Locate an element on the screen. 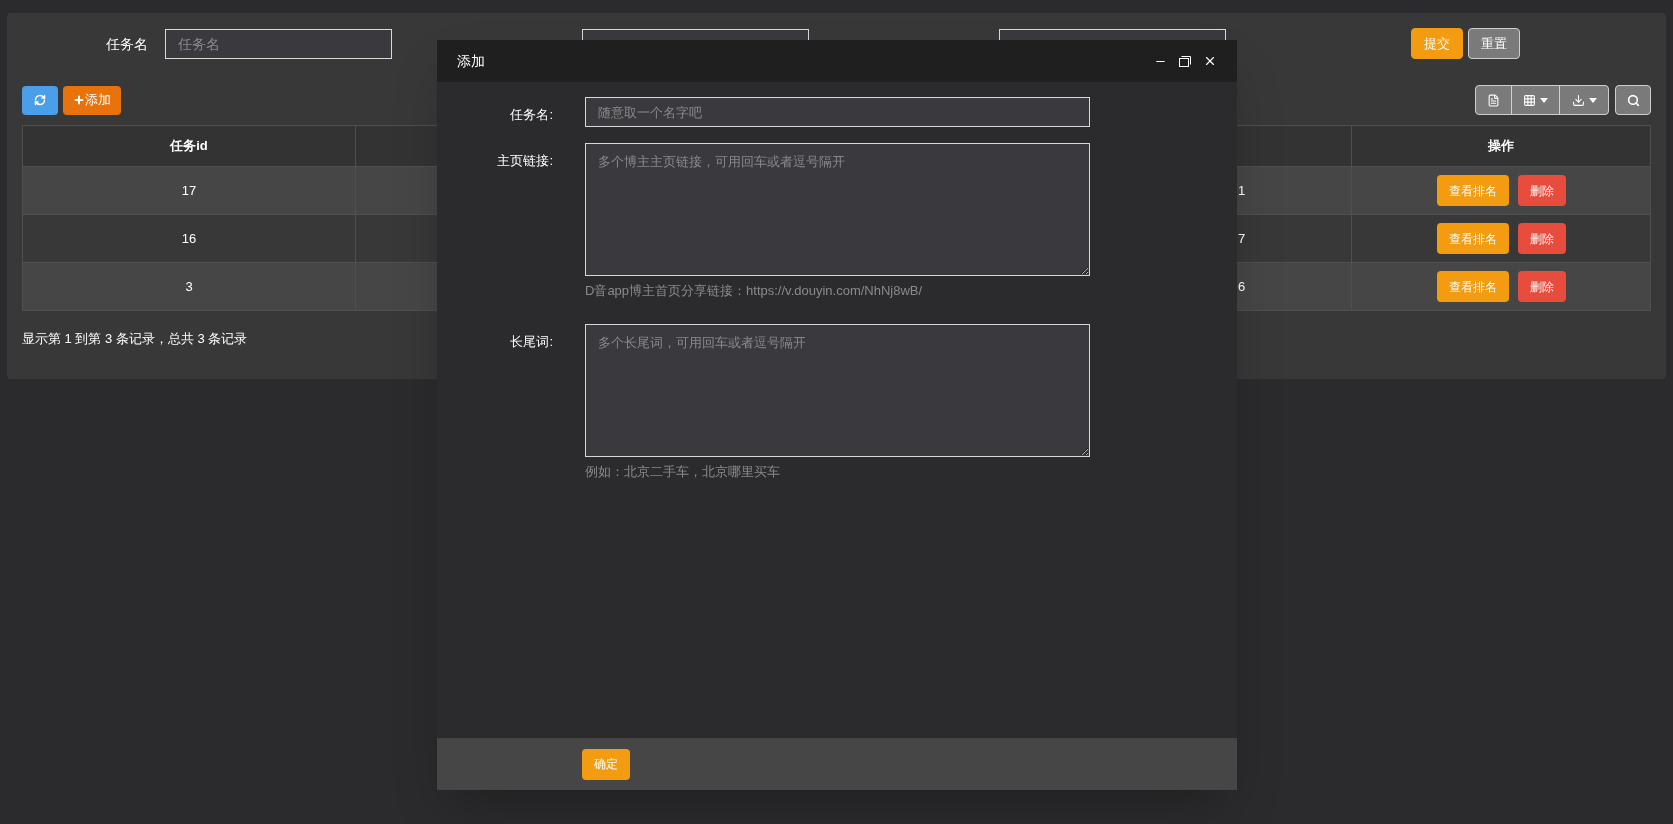 Image resolution: width=1673 pixels, height=824 pixels. refresh-icon is located at coordinates (40, 100).